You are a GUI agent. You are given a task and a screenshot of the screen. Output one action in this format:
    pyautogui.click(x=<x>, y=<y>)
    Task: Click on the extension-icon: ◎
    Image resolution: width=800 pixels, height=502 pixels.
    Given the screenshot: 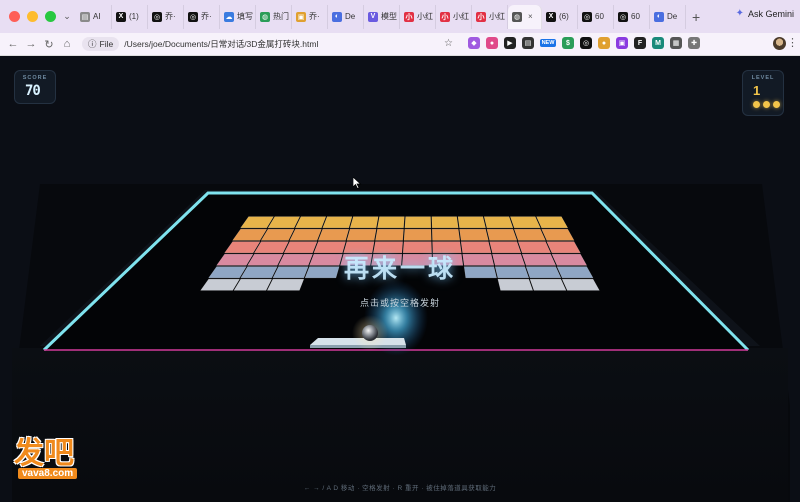 What is the action you would take?
    pyautogui.click(x=586, y=43)
    